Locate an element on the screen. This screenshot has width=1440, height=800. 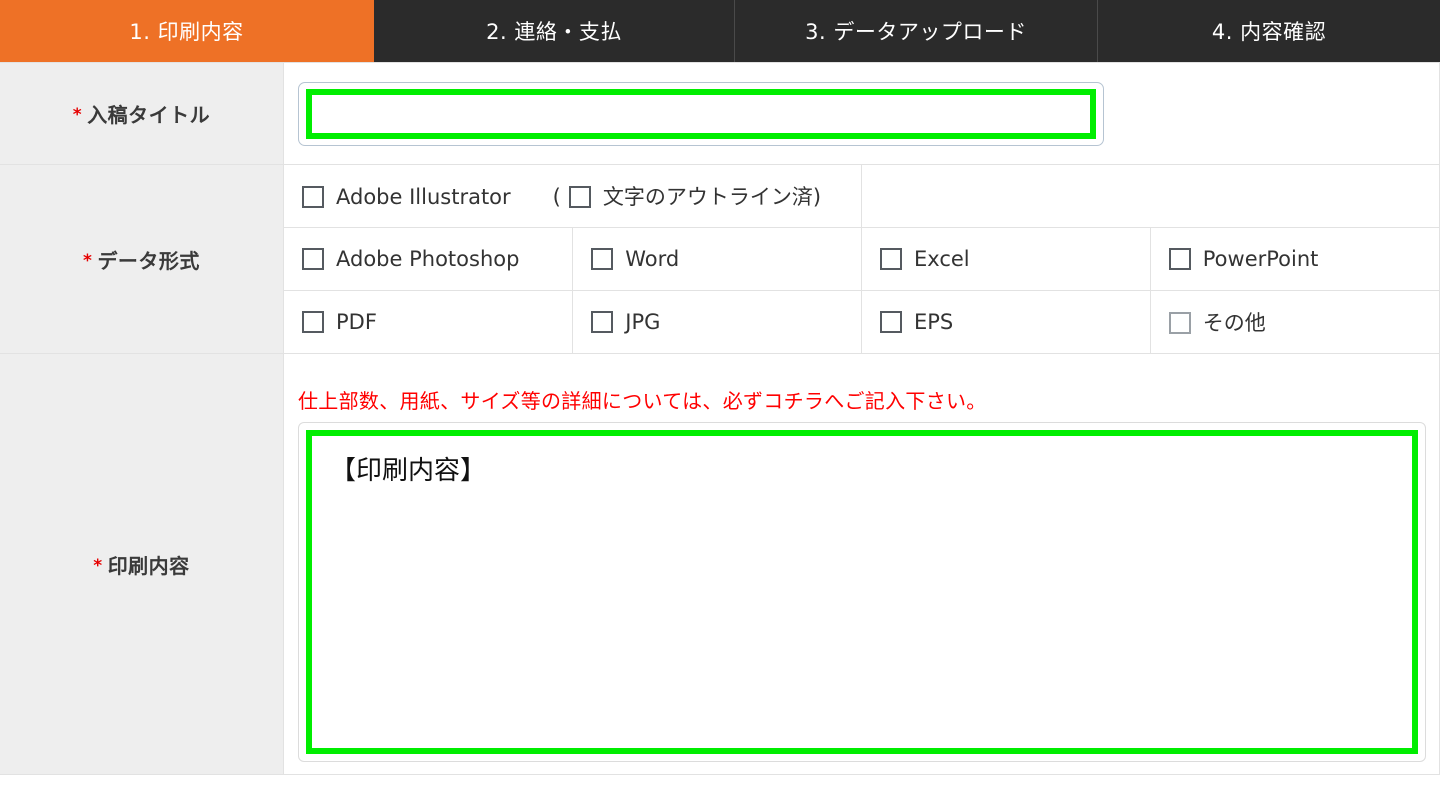
label-text: 入稿タイトル is located at coordinates (149, 115).